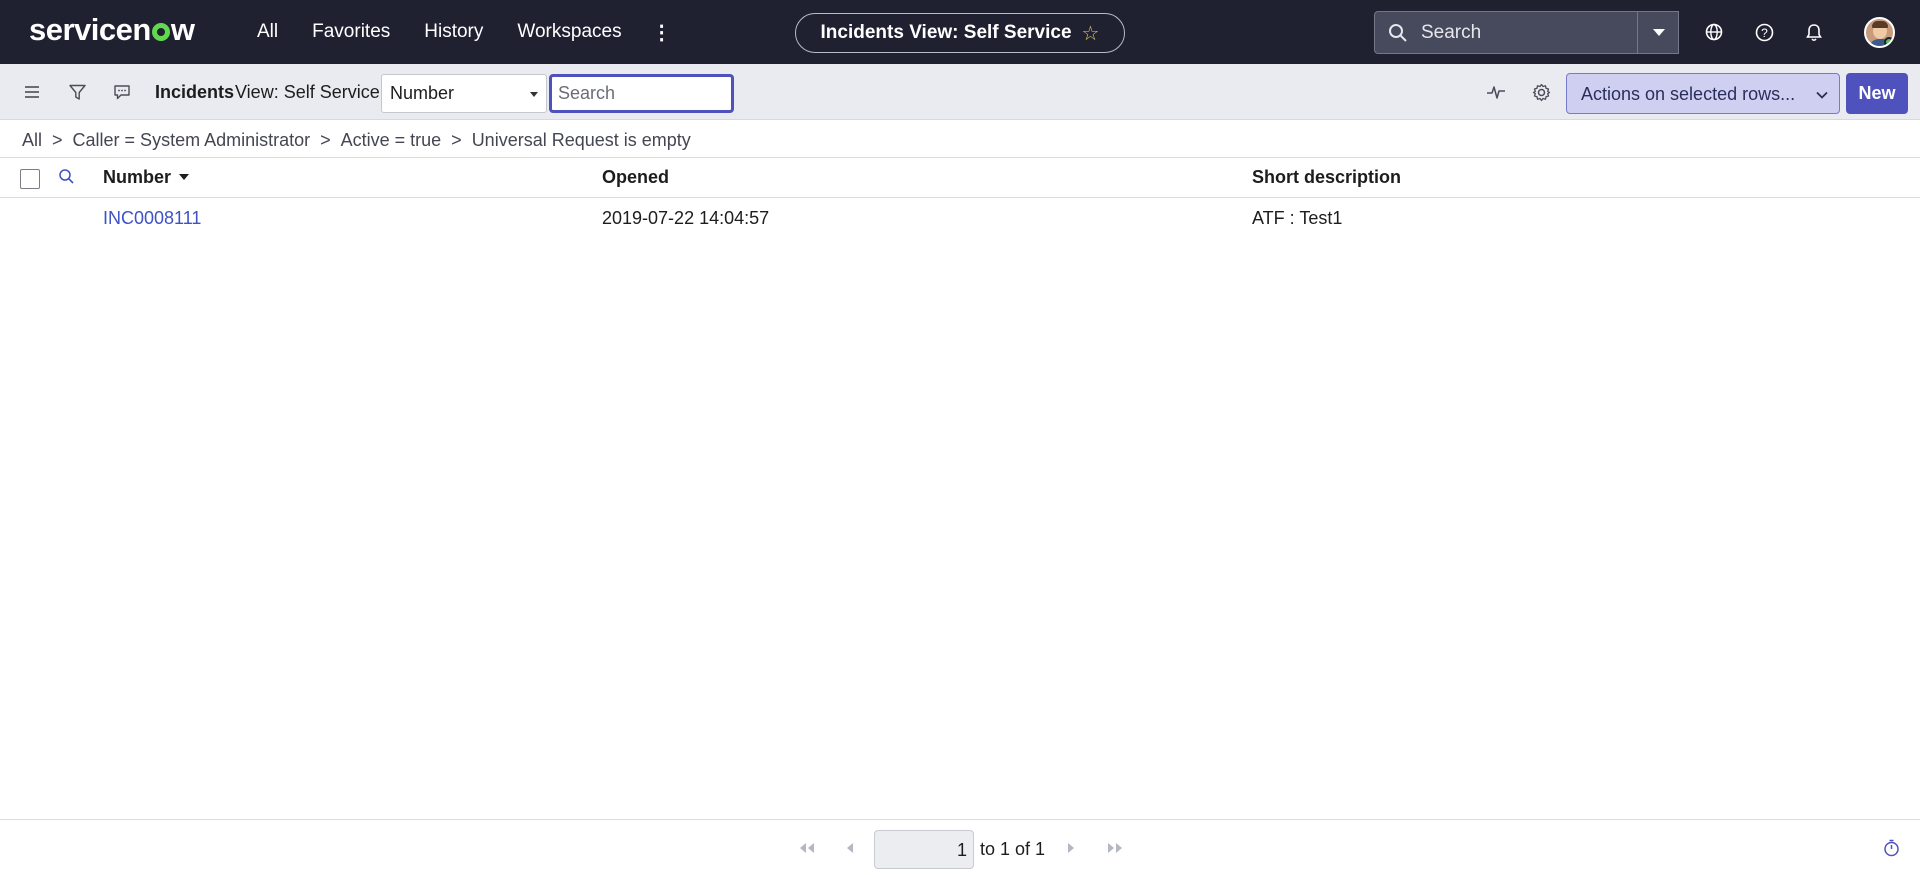 This screenshot has width=1920, height=875. I want to click on pagination-bar: 1 to 1 of 1, so click(960, 847).